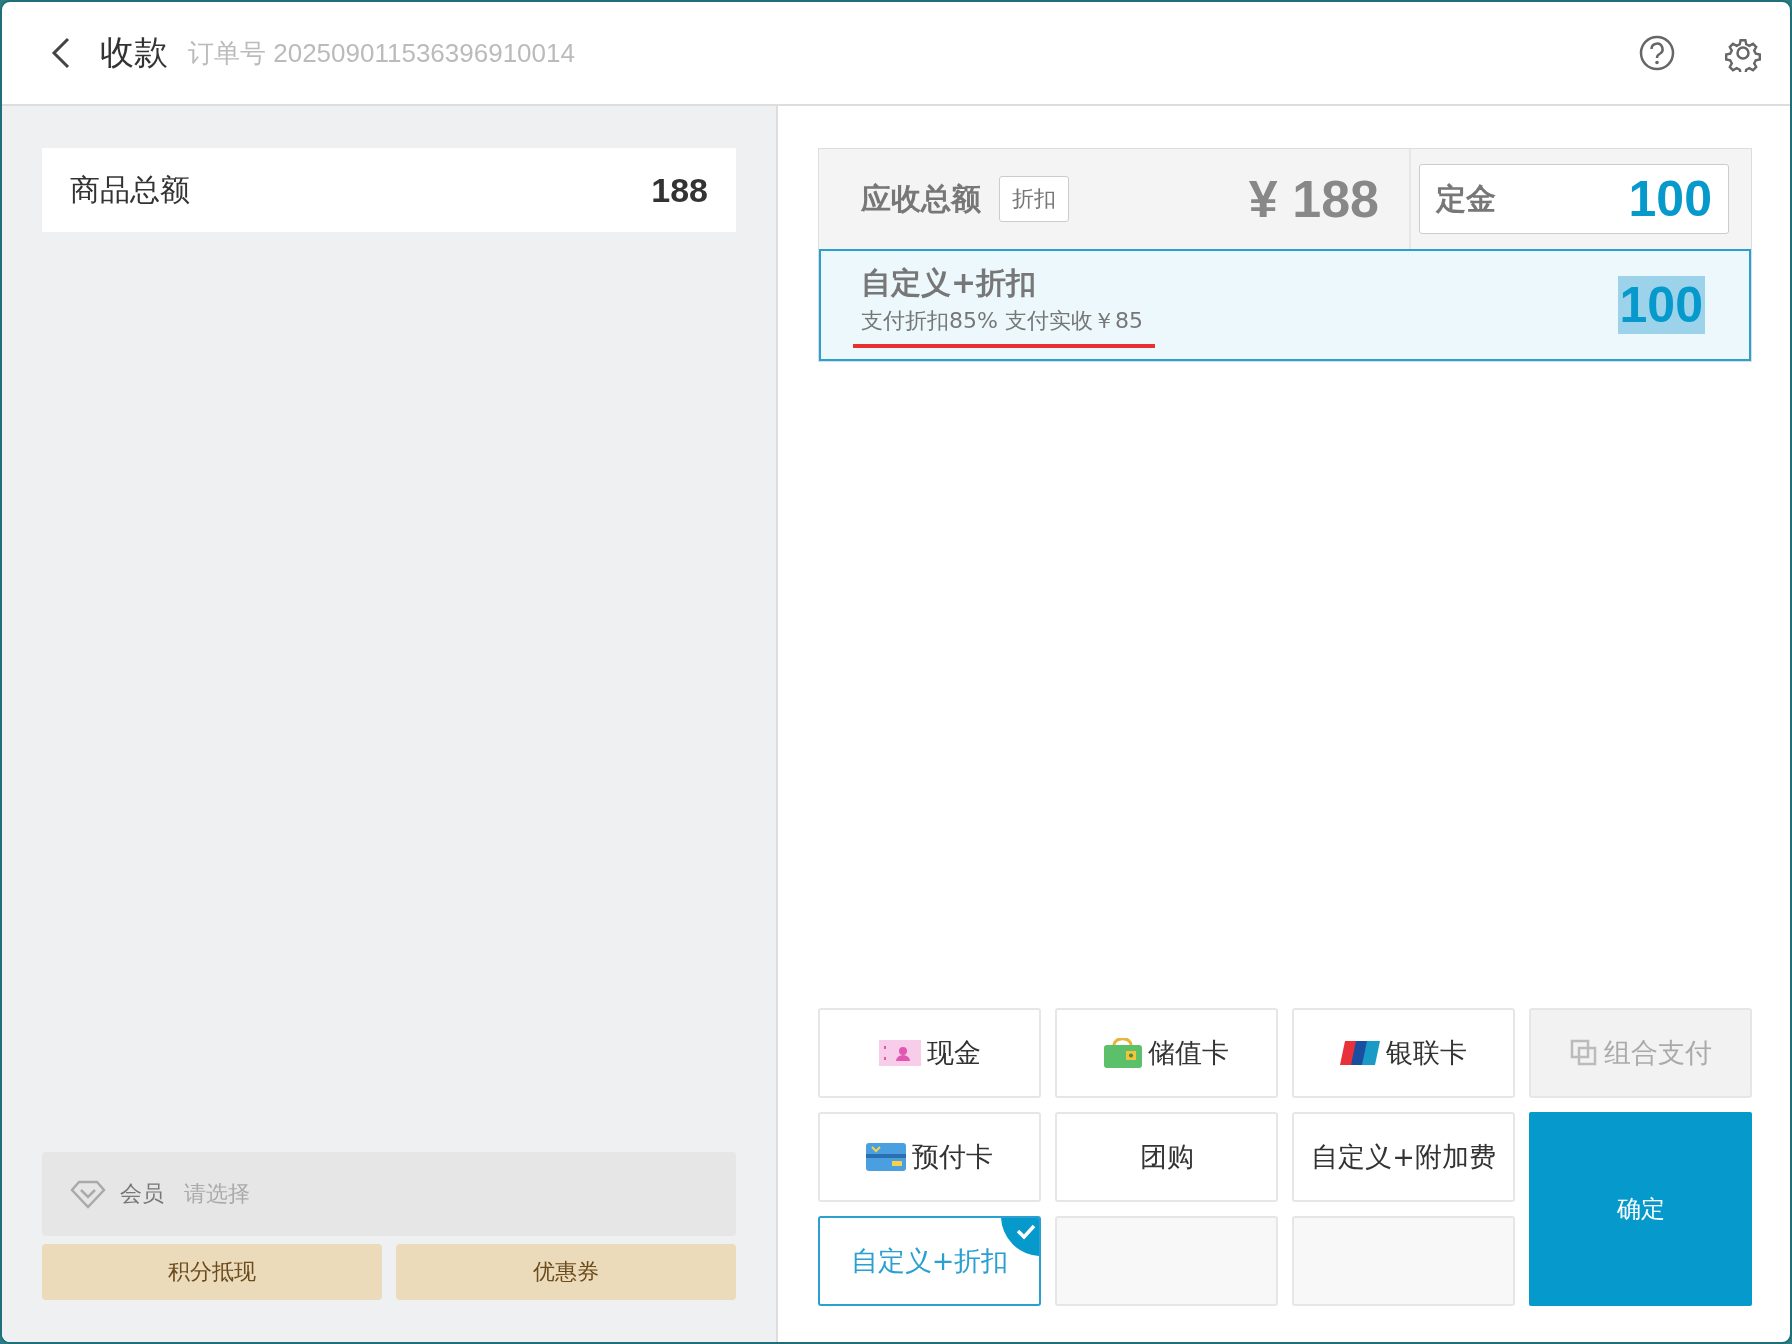 The height and width of the screenshot is (1344, 1792). I want to click on goods-total-value: 188, so click(679, 190).